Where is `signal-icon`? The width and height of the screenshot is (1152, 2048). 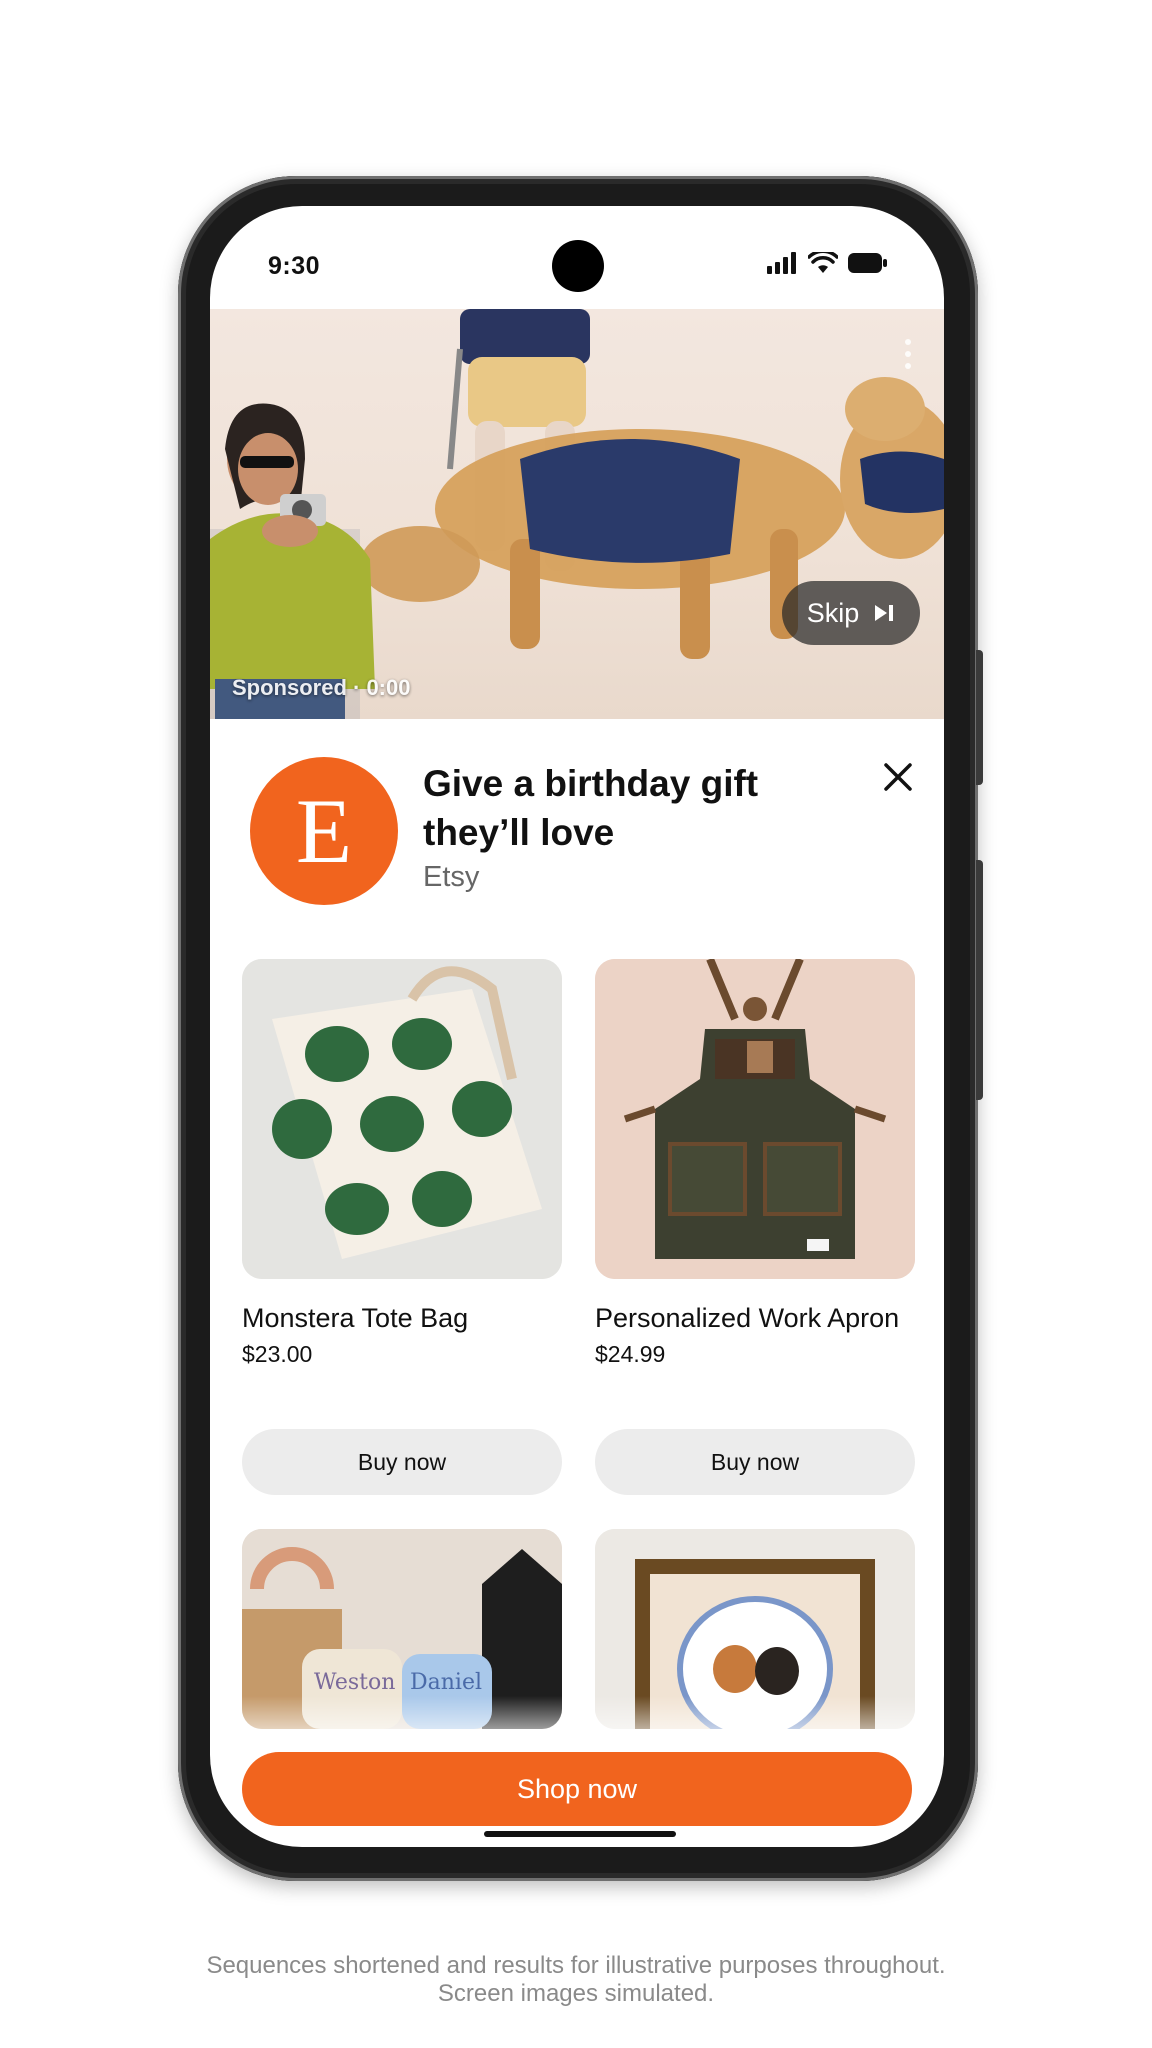 signal-icon is located at coordinates (781, 263).